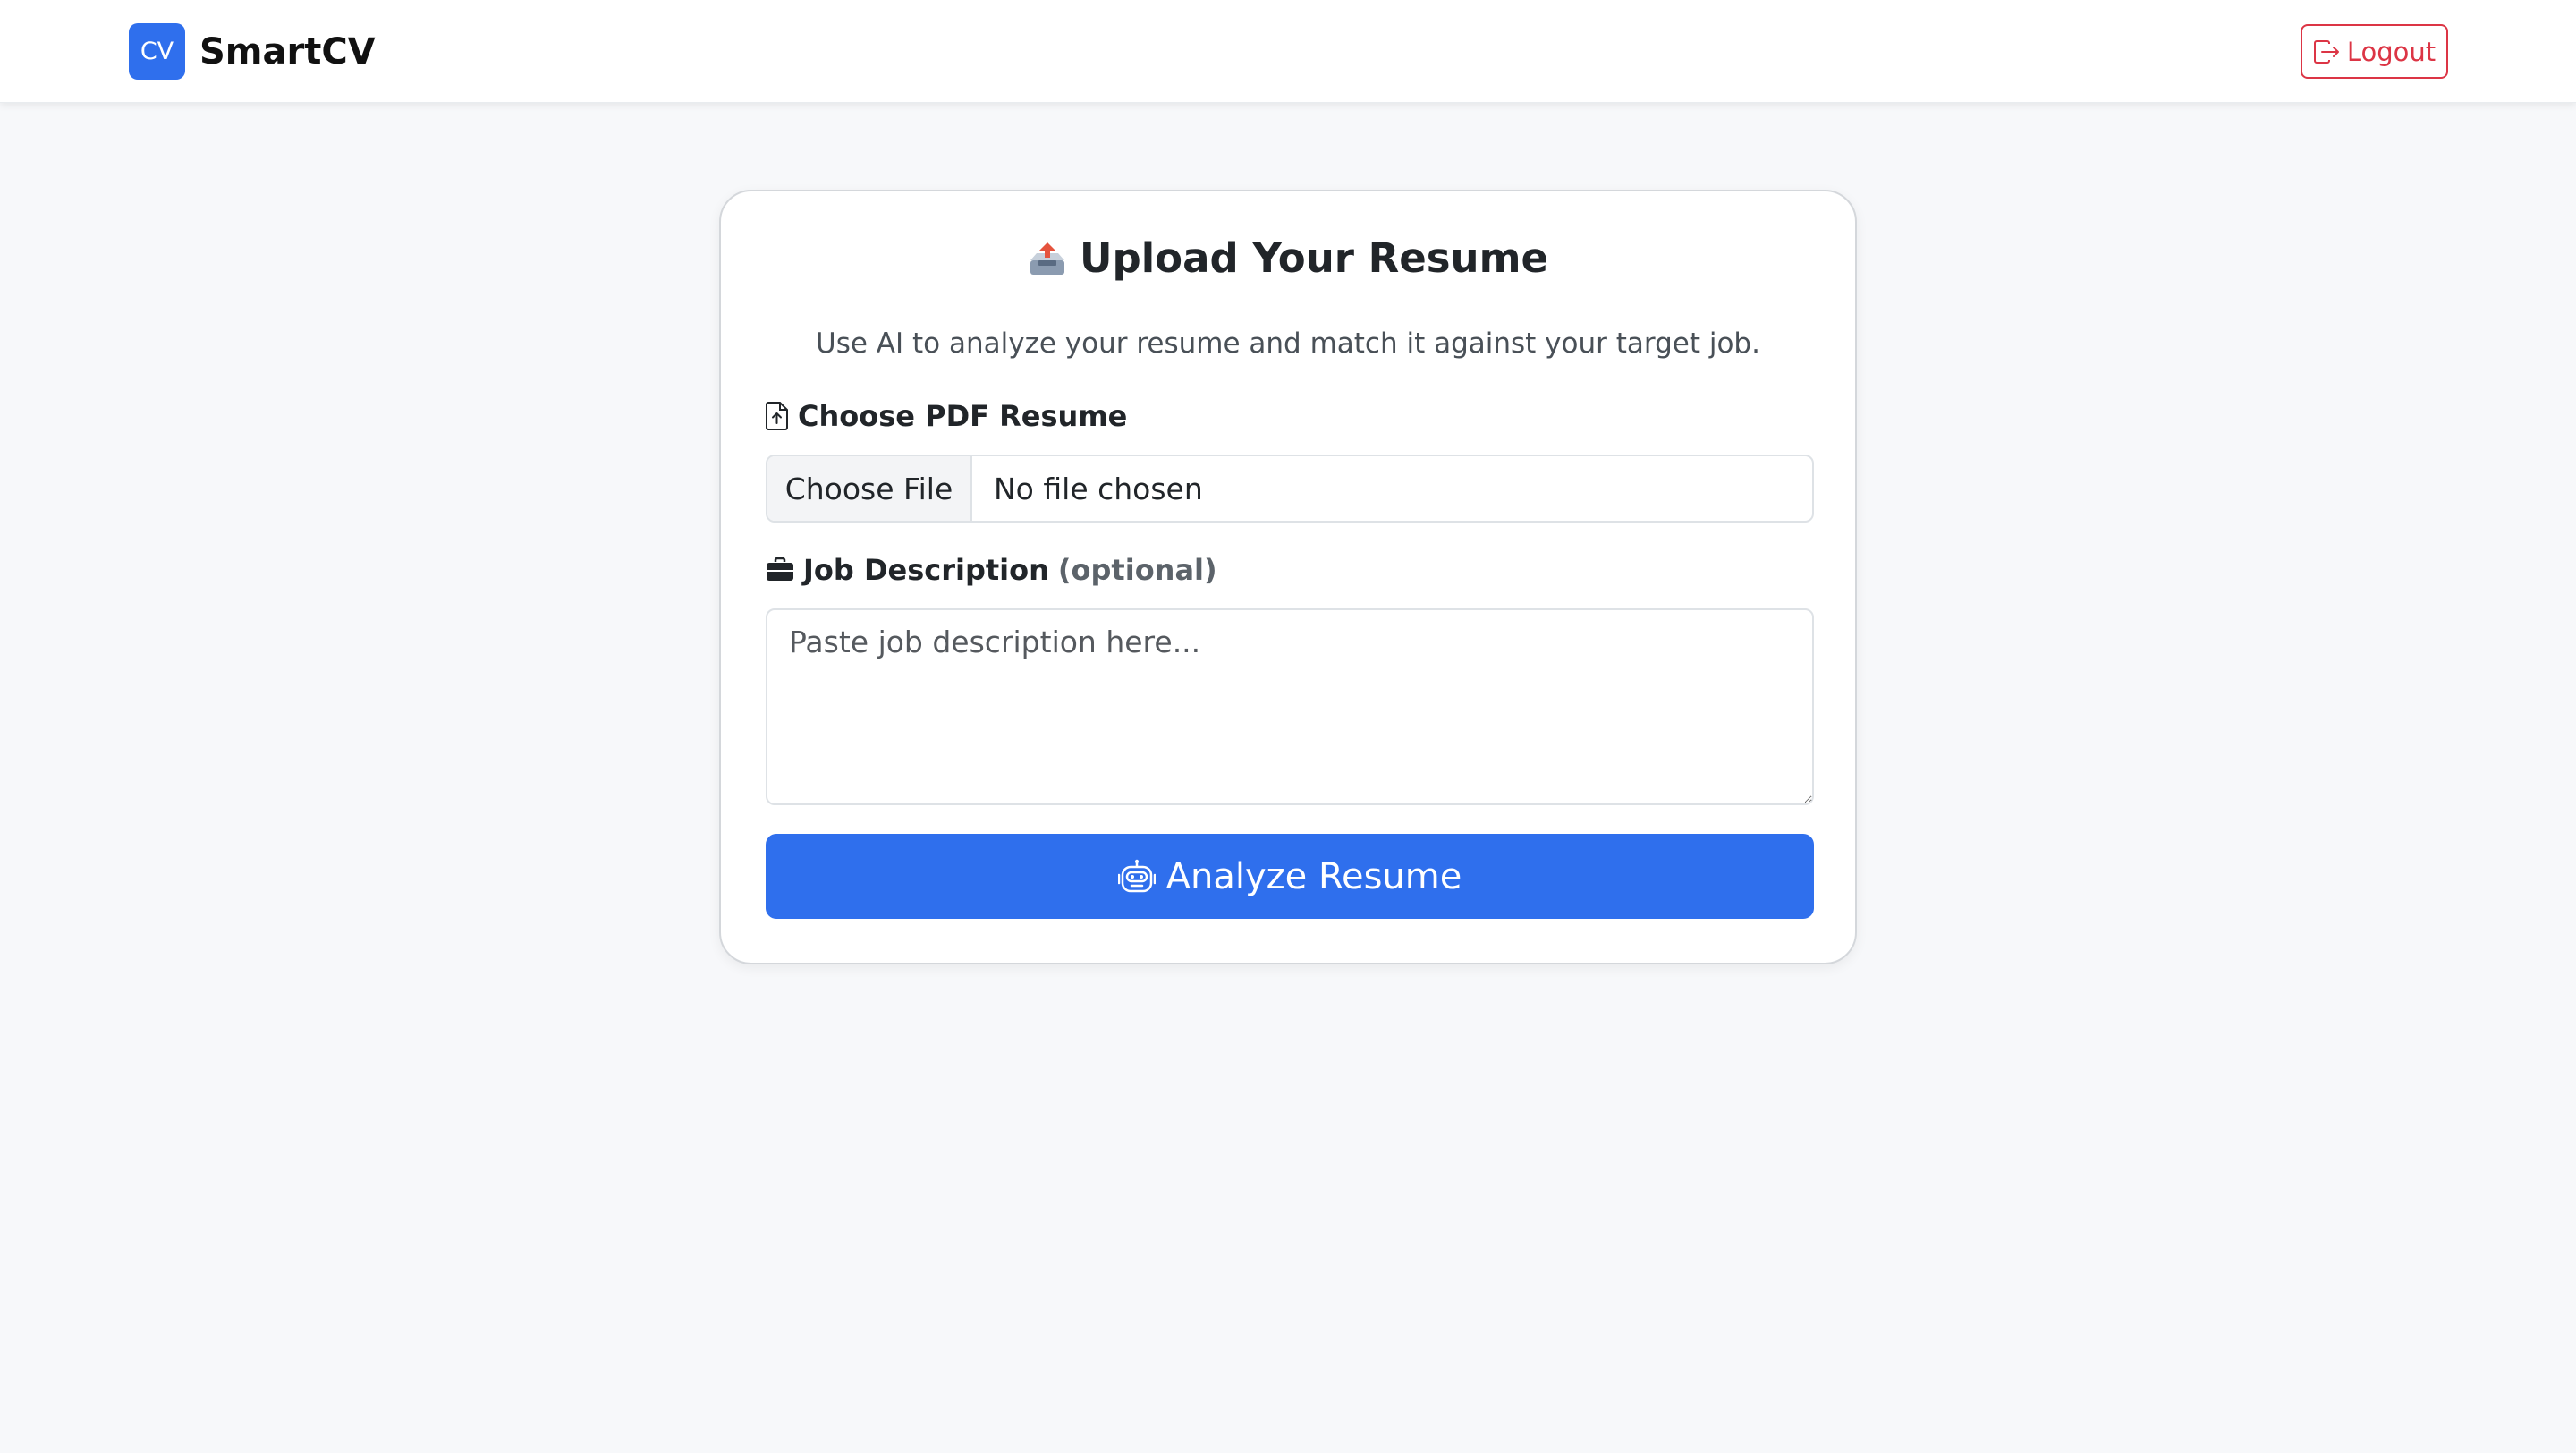 Image resolution: width=2576 pixels, height=1453 pixels. What do you see at coordinates (869, 488) in the screenshot?
I see `choose-file-button: Choose File` at bounding box center [869, 488].